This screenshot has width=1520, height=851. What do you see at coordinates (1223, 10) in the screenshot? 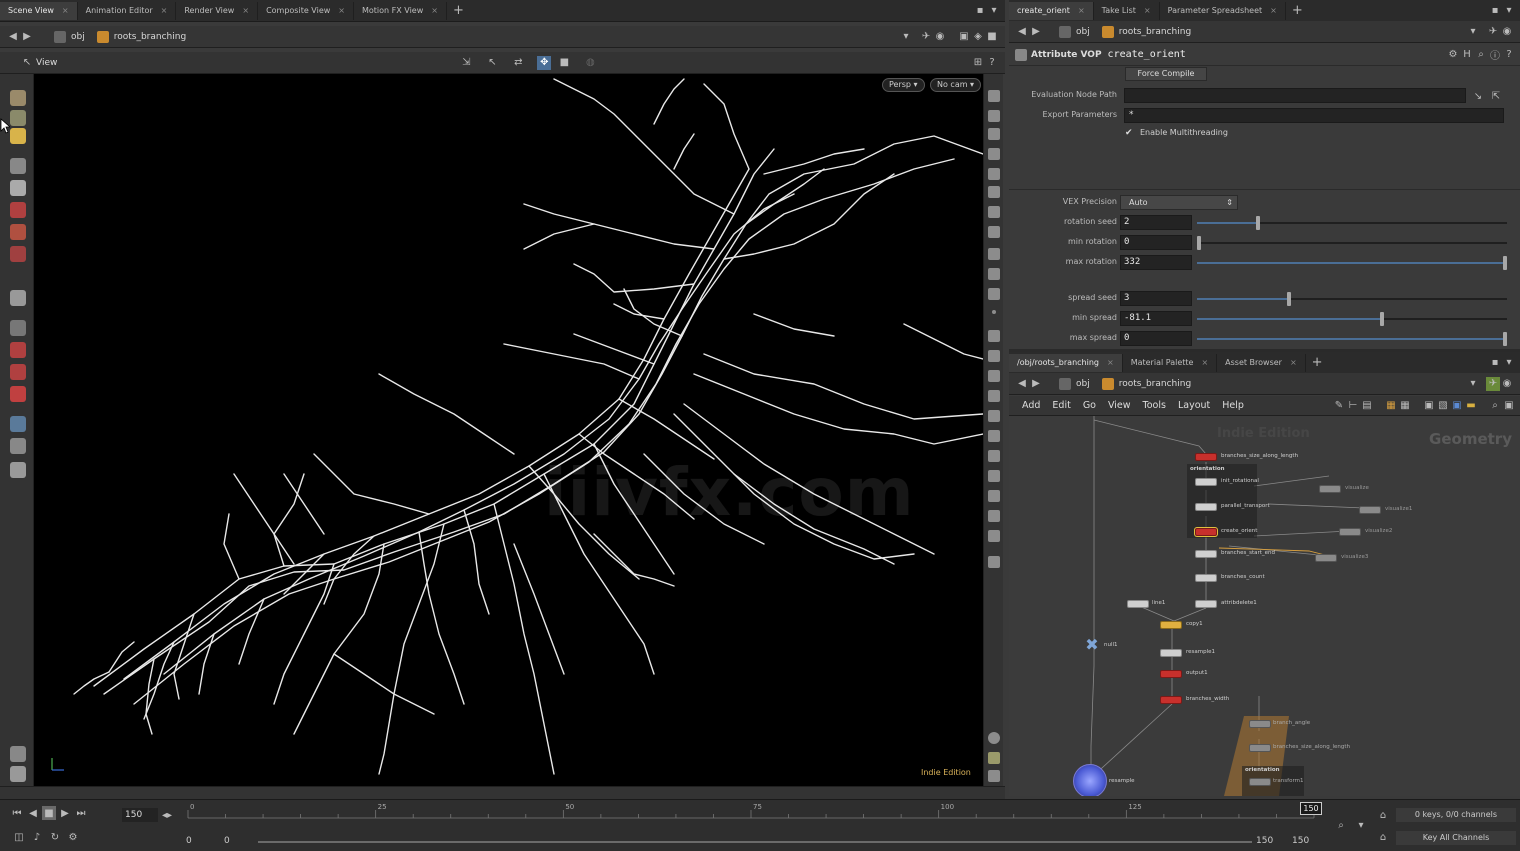
I see `tab-parameter-spreadsheet: Parameter Spreadsheet ×` at bounding box center [1223, 10].